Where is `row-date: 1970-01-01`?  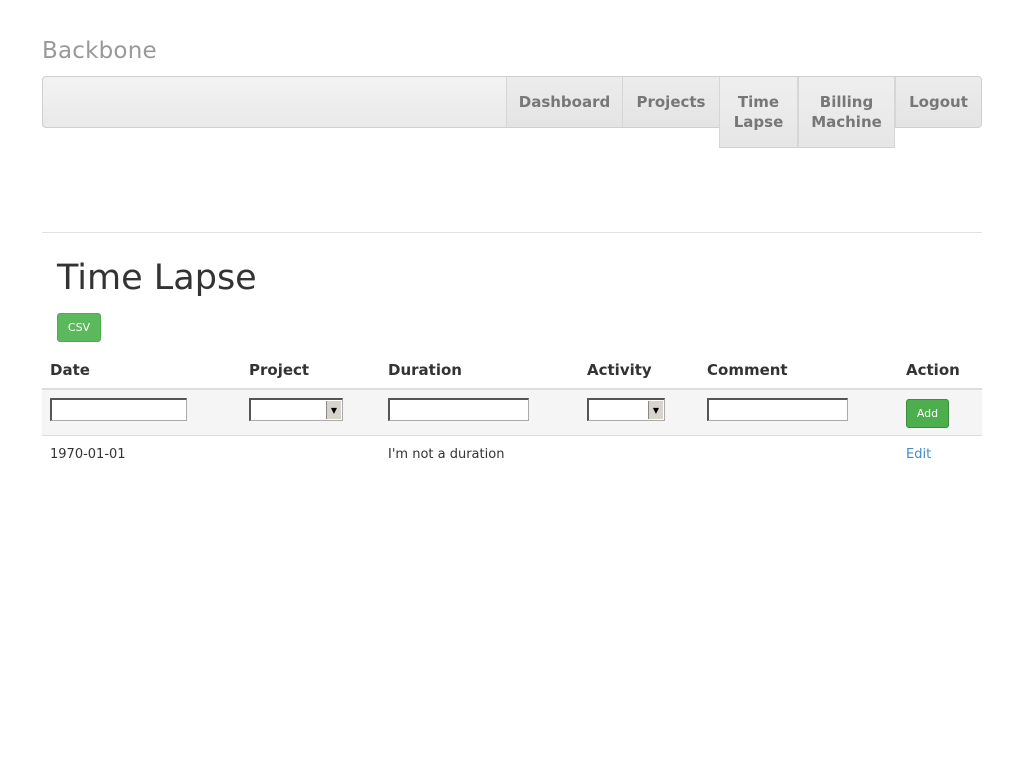
row-date: 1970-01-01 is located at coordinates (88, 454).